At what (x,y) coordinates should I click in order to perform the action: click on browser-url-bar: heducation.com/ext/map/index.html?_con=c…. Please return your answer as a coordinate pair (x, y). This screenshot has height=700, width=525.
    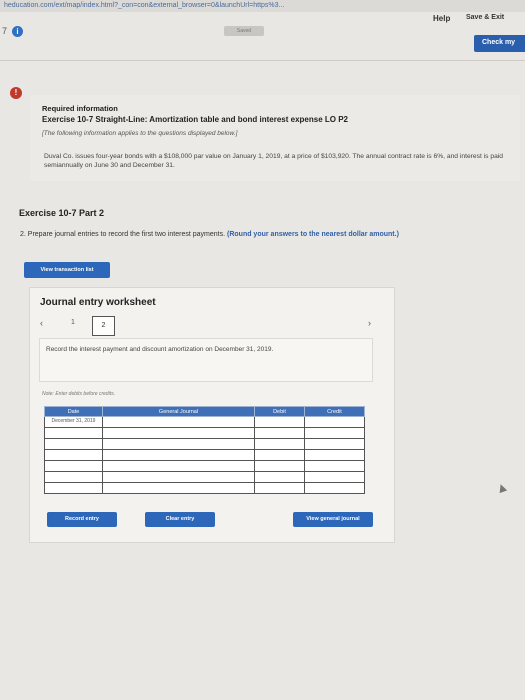
    Looking at the image, I should click on (262, 6).